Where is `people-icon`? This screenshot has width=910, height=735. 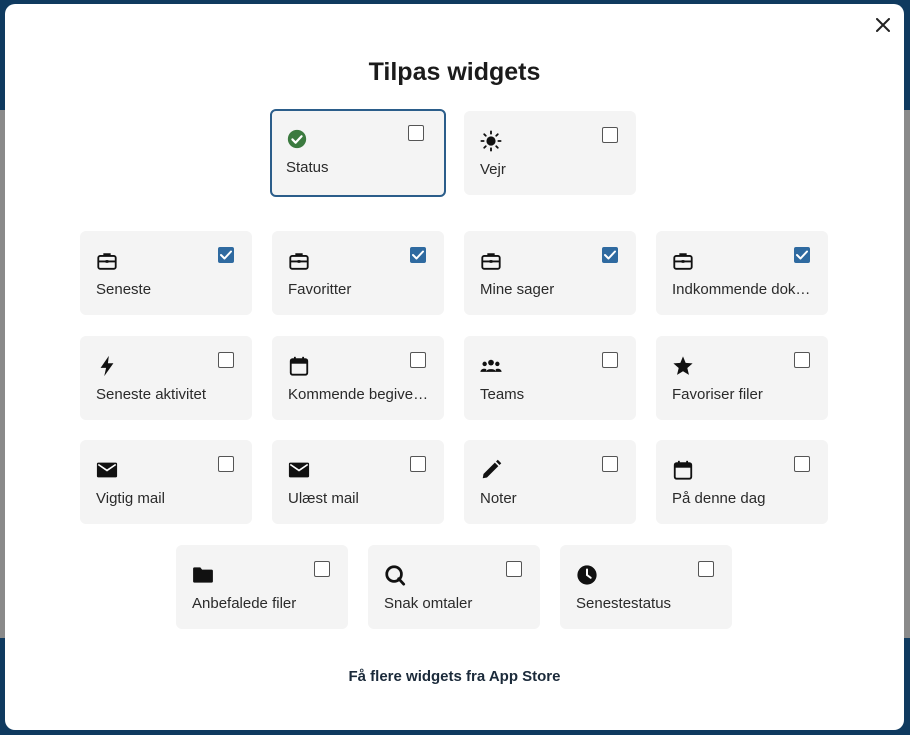
people-icon is located at coordinates (491, 366).